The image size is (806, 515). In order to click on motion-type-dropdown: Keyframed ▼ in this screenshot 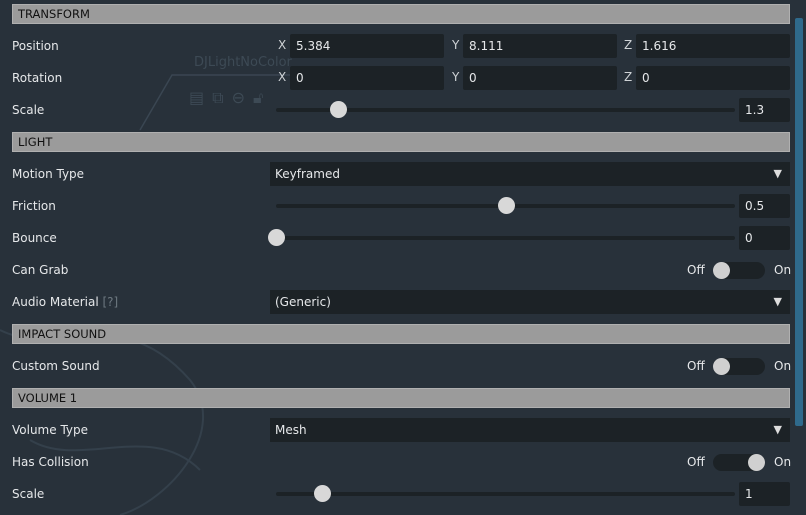, I will do `click(530, 174)`.